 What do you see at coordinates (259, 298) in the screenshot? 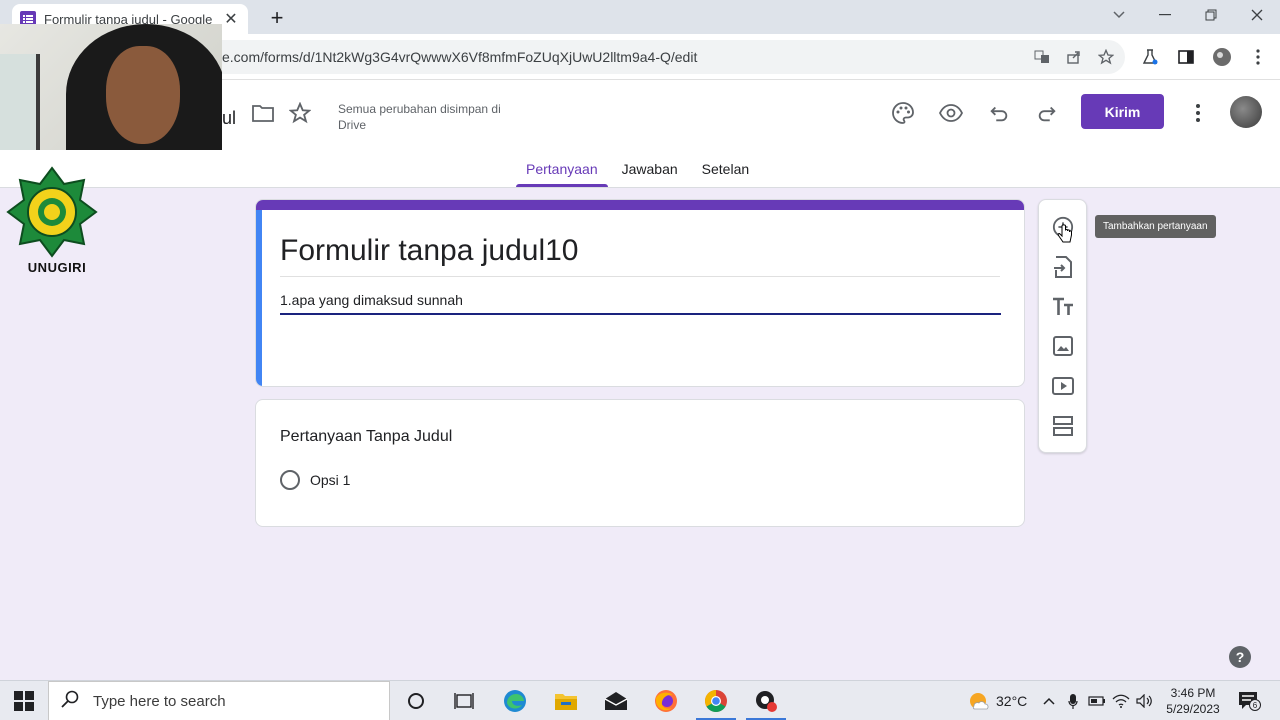
I see `title-card-focus-bar` at bounding box center [259, 298].